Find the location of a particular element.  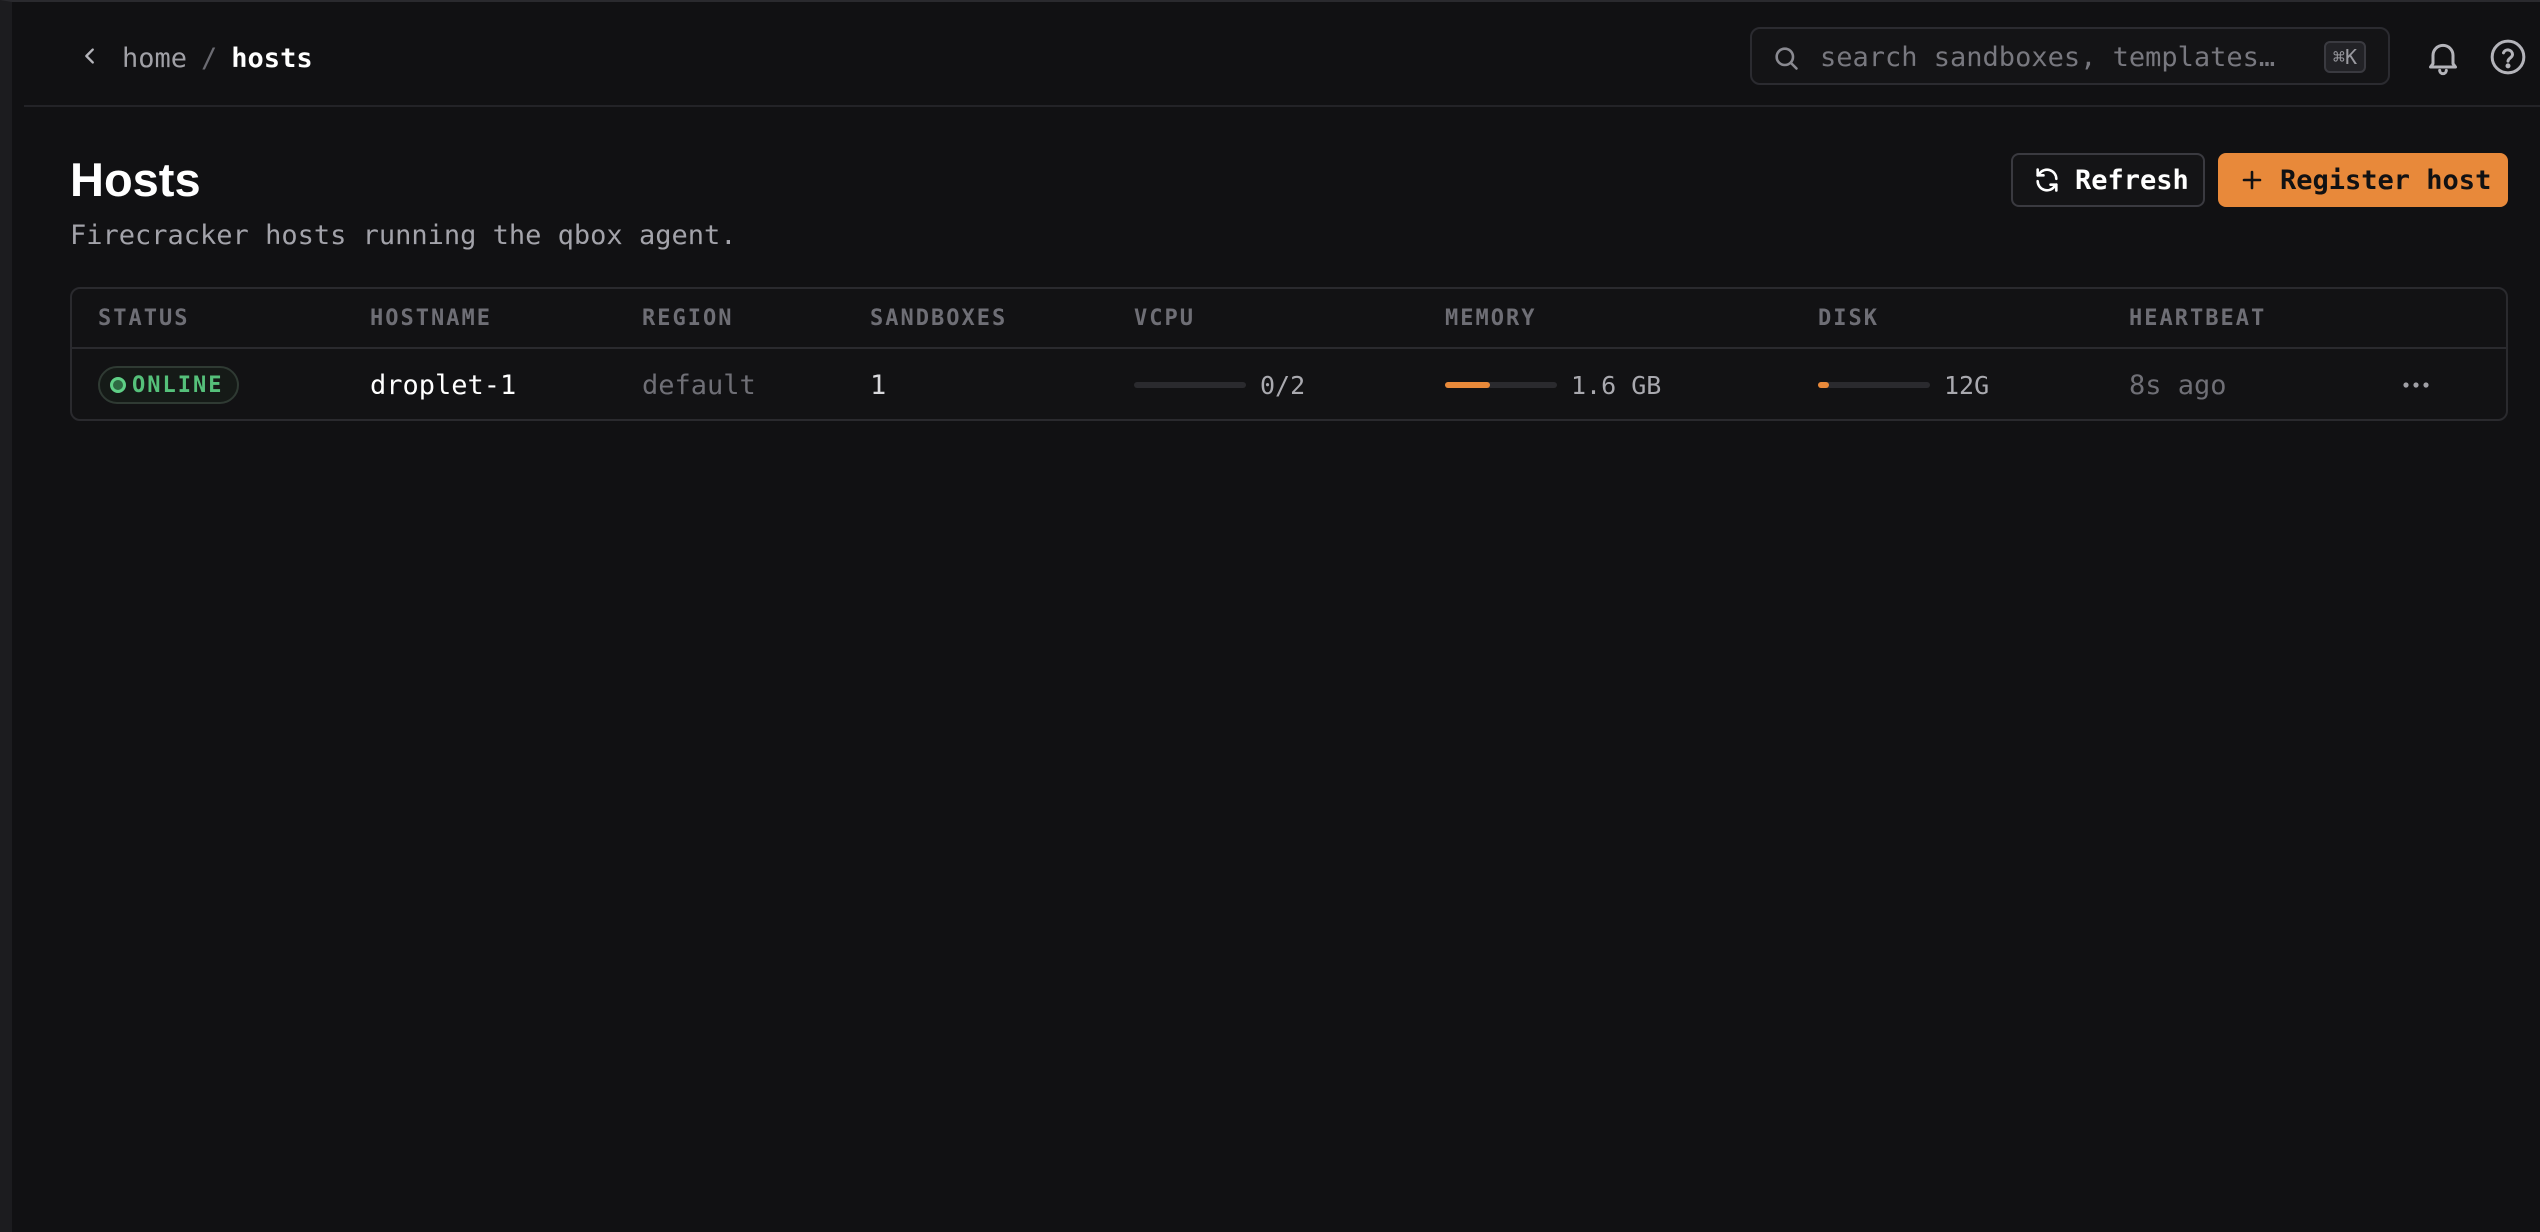

status-dot-icon is located at coordinates (118, 385).